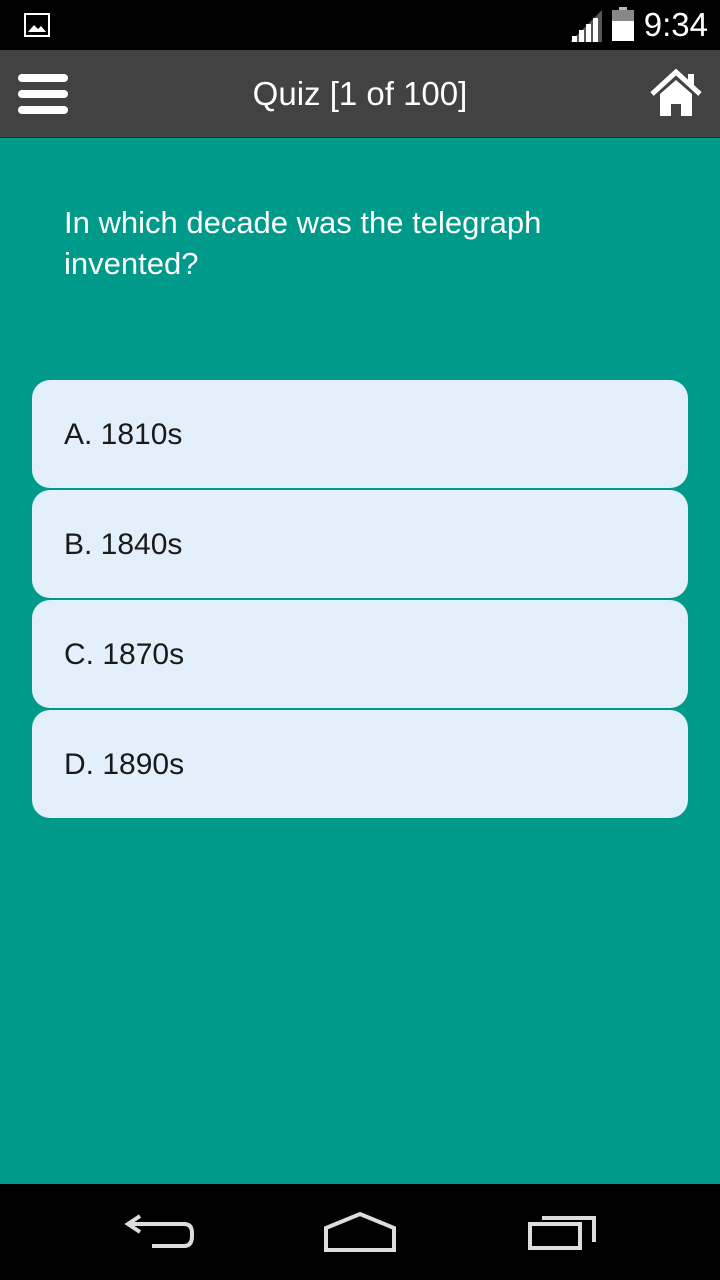 The width and height of the screenshot is (720, 1280). I want to click on page-title: Quiz [1 of 100], so click(360, 93).